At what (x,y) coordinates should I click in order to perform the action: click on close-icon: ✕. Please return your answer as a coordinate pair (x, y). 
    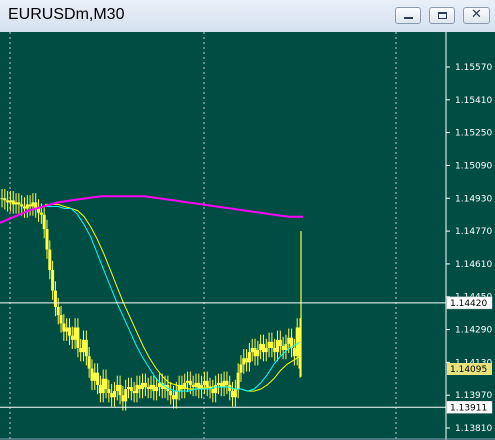
    Looking at the image, I should click on (476, 14).